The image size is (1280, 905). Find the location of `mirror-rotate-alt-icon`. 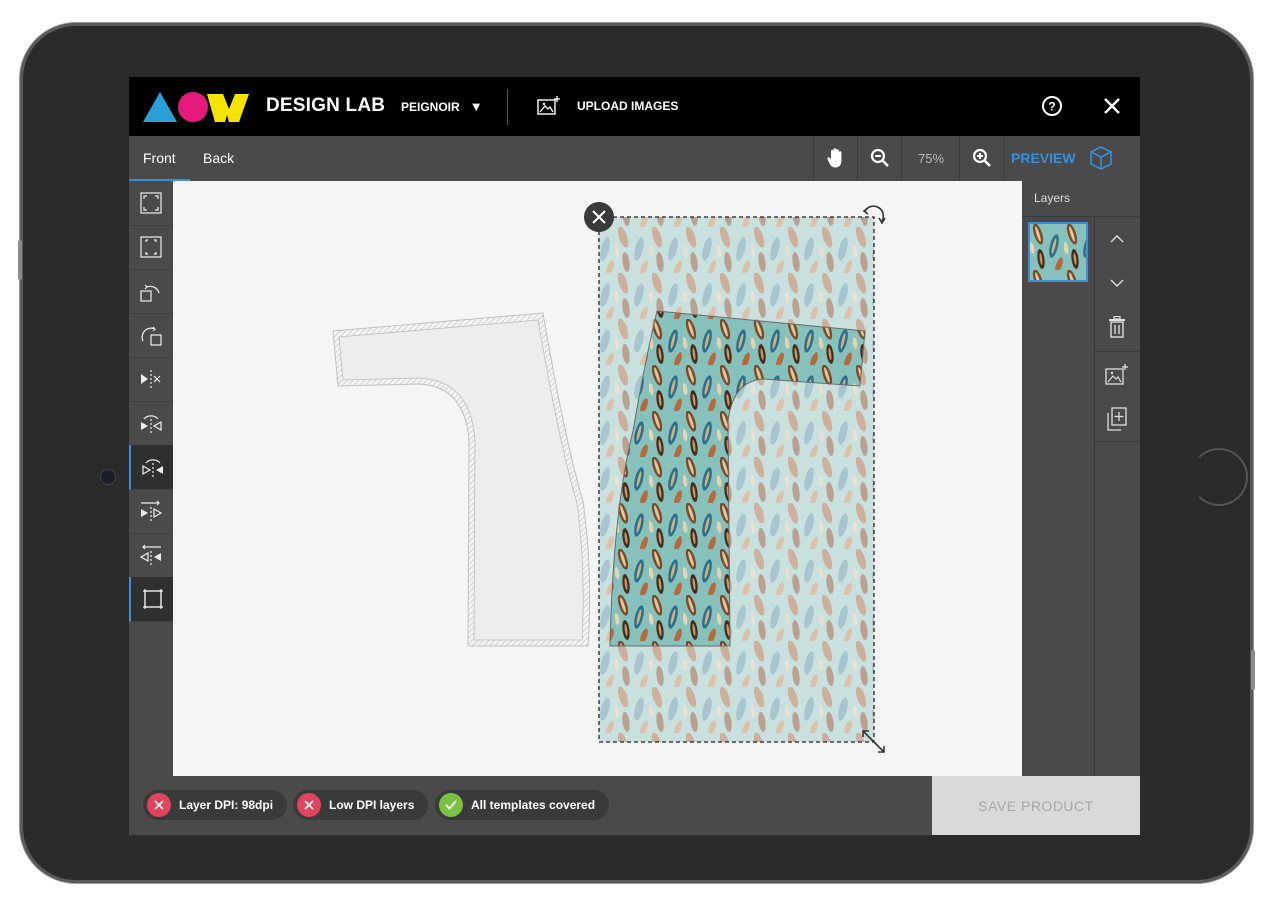

mirror-rotate-alt-icon is located at coordinates (152, 468).